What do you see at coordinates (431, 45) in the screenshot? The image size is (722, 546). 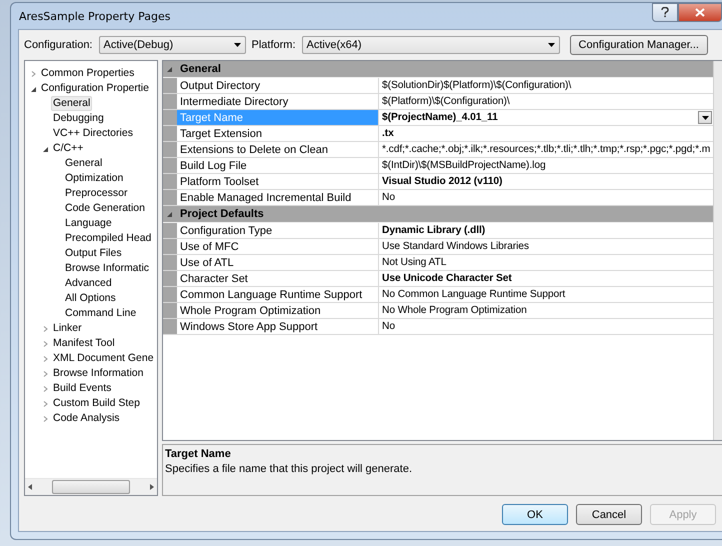 I see `platform-dropdown: Active(x64)` at bounding box center [431, 45].